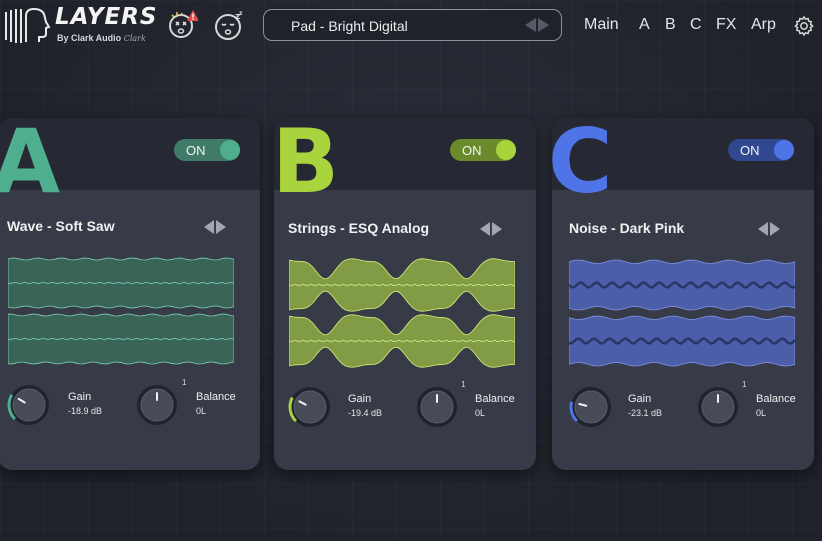 Image resolution: width=822 pixels, height=541 pixels. What do you see at coordinates (307, 165) in the screenshot?
I see `layer-letter: B` at bounding box center [307, 165].